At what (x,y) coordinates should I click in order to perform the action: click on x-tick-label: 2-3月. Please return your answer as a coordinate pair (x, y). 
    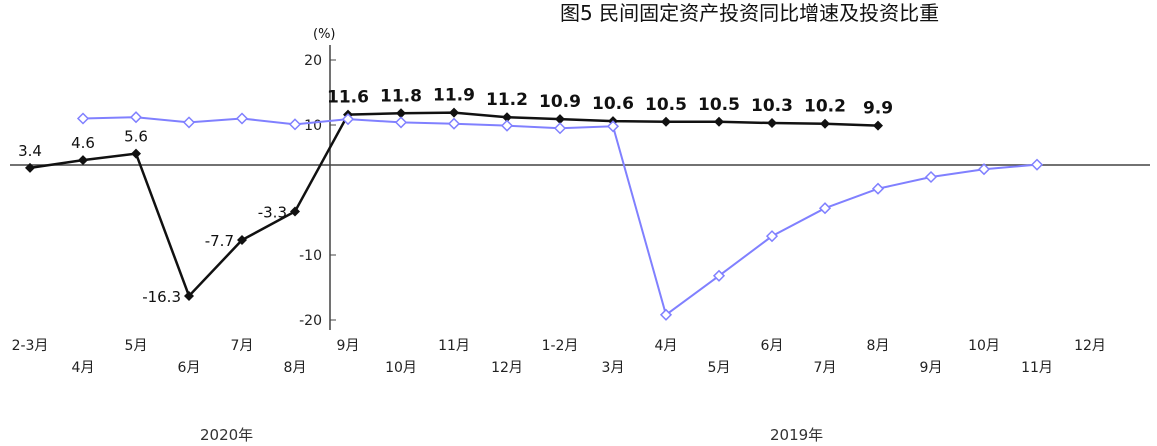
    Looking at the image, I should click on (30, 346).